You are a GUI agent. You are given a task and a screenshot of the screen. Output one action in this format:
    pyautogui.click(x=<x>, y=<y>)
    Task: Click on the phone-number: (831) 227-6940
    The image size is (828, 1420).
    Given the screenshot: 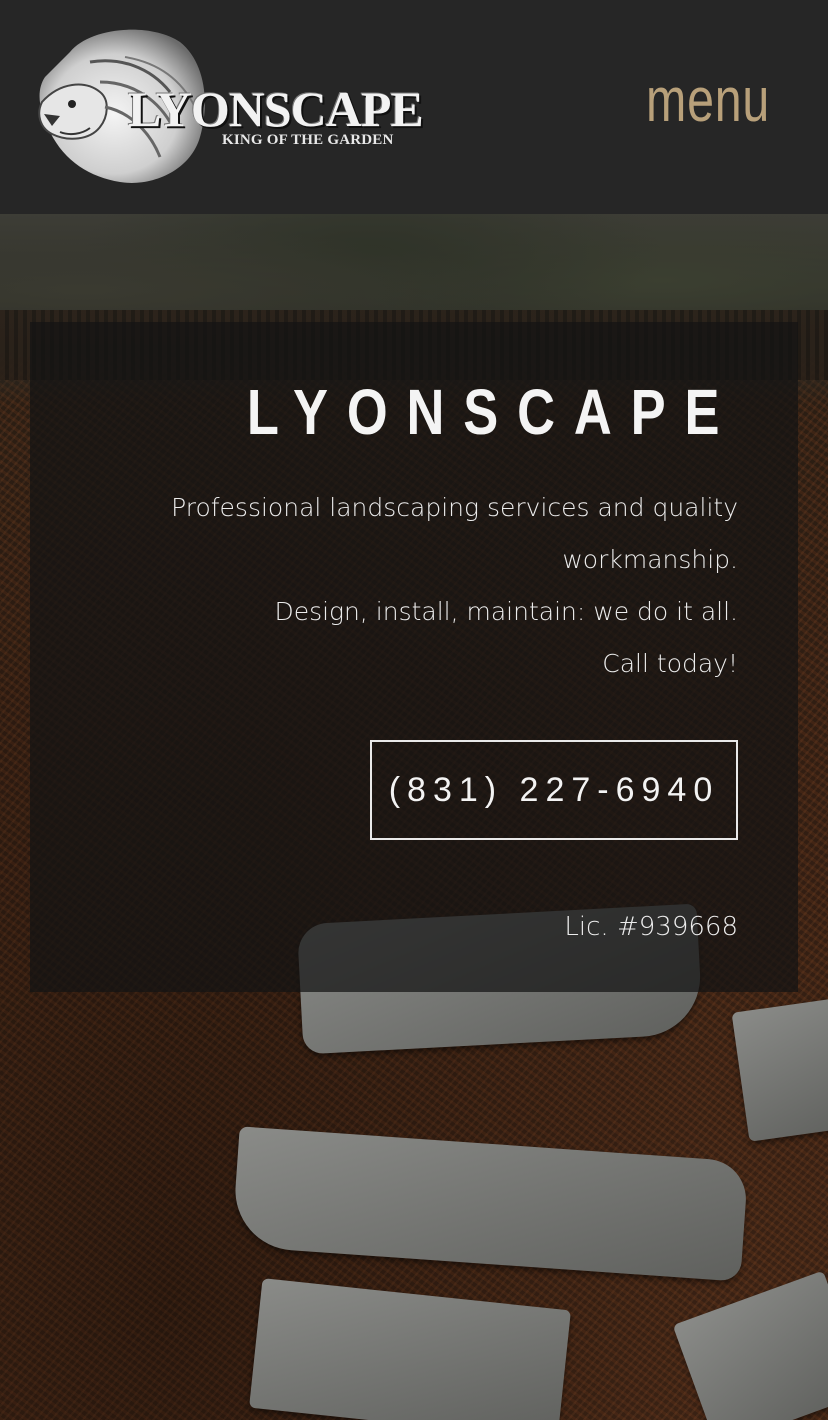 What is the action you would take?
    pyautogui.click(x=554, y=789)
    